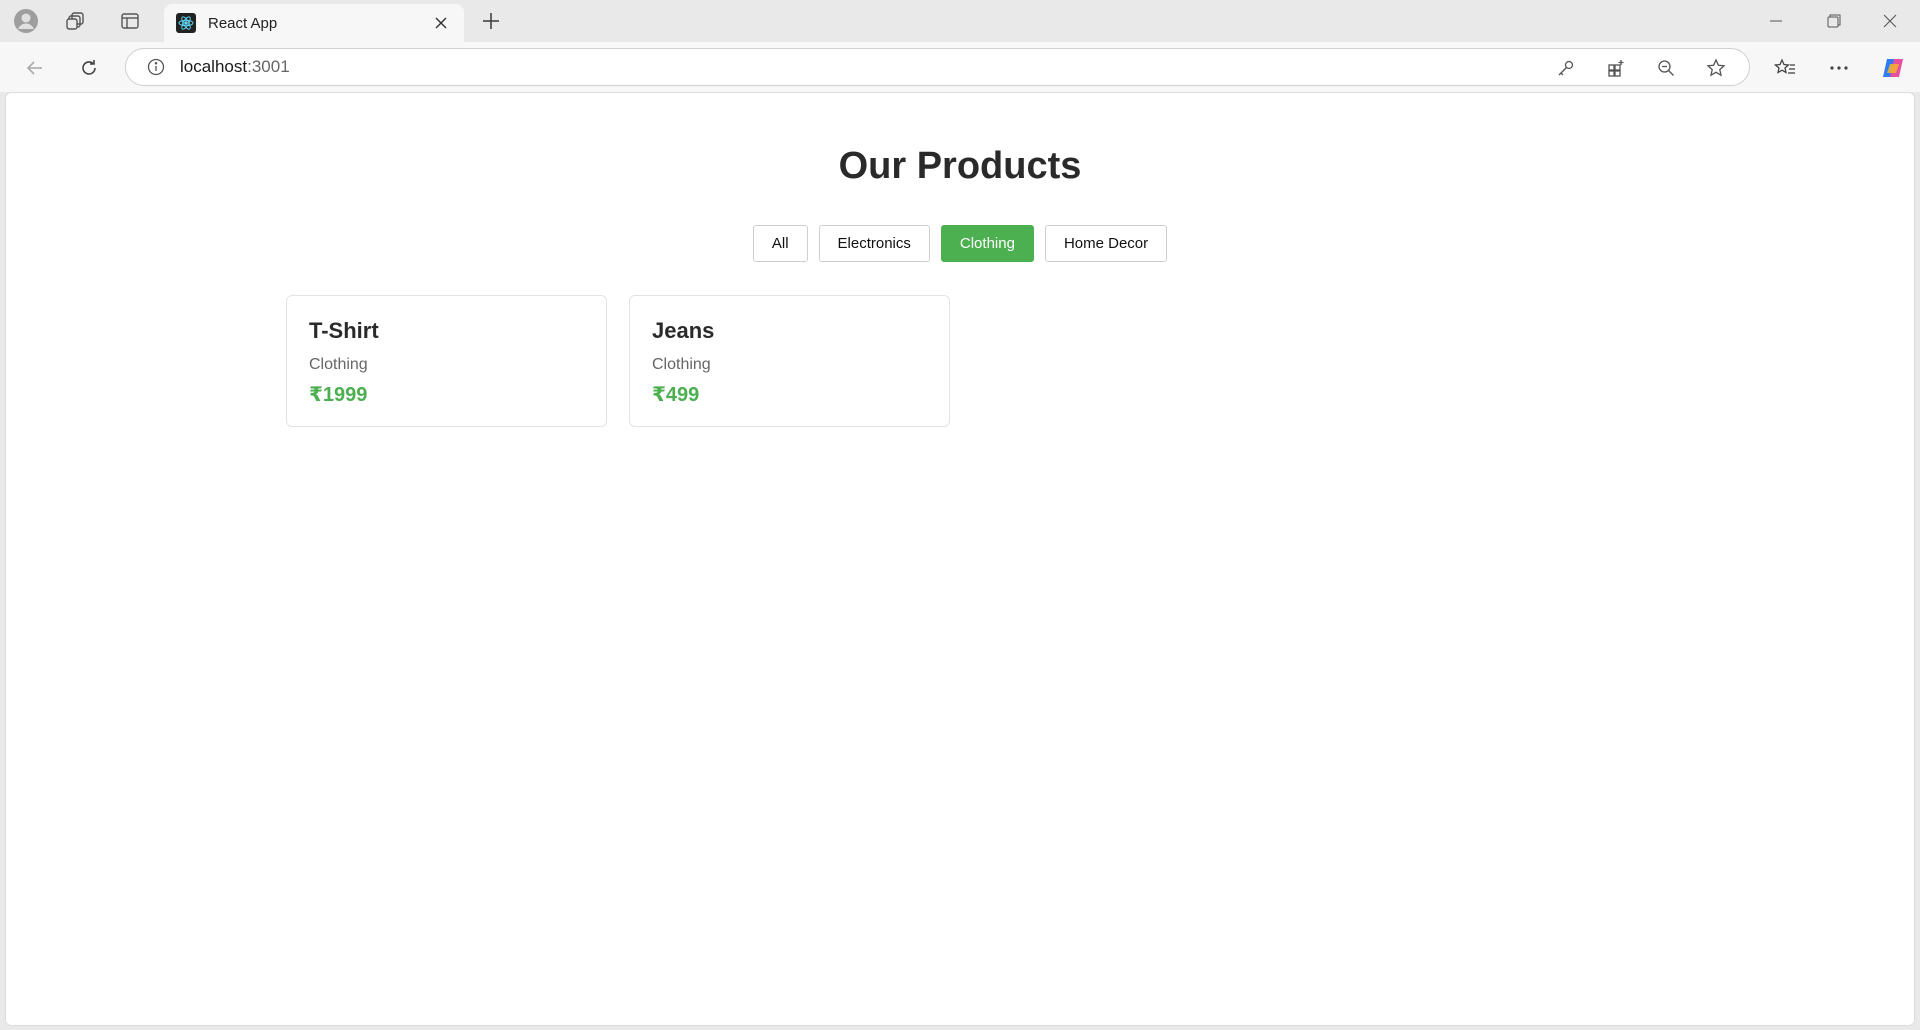  I want to click on app-available-icon, so click(1616, 68).